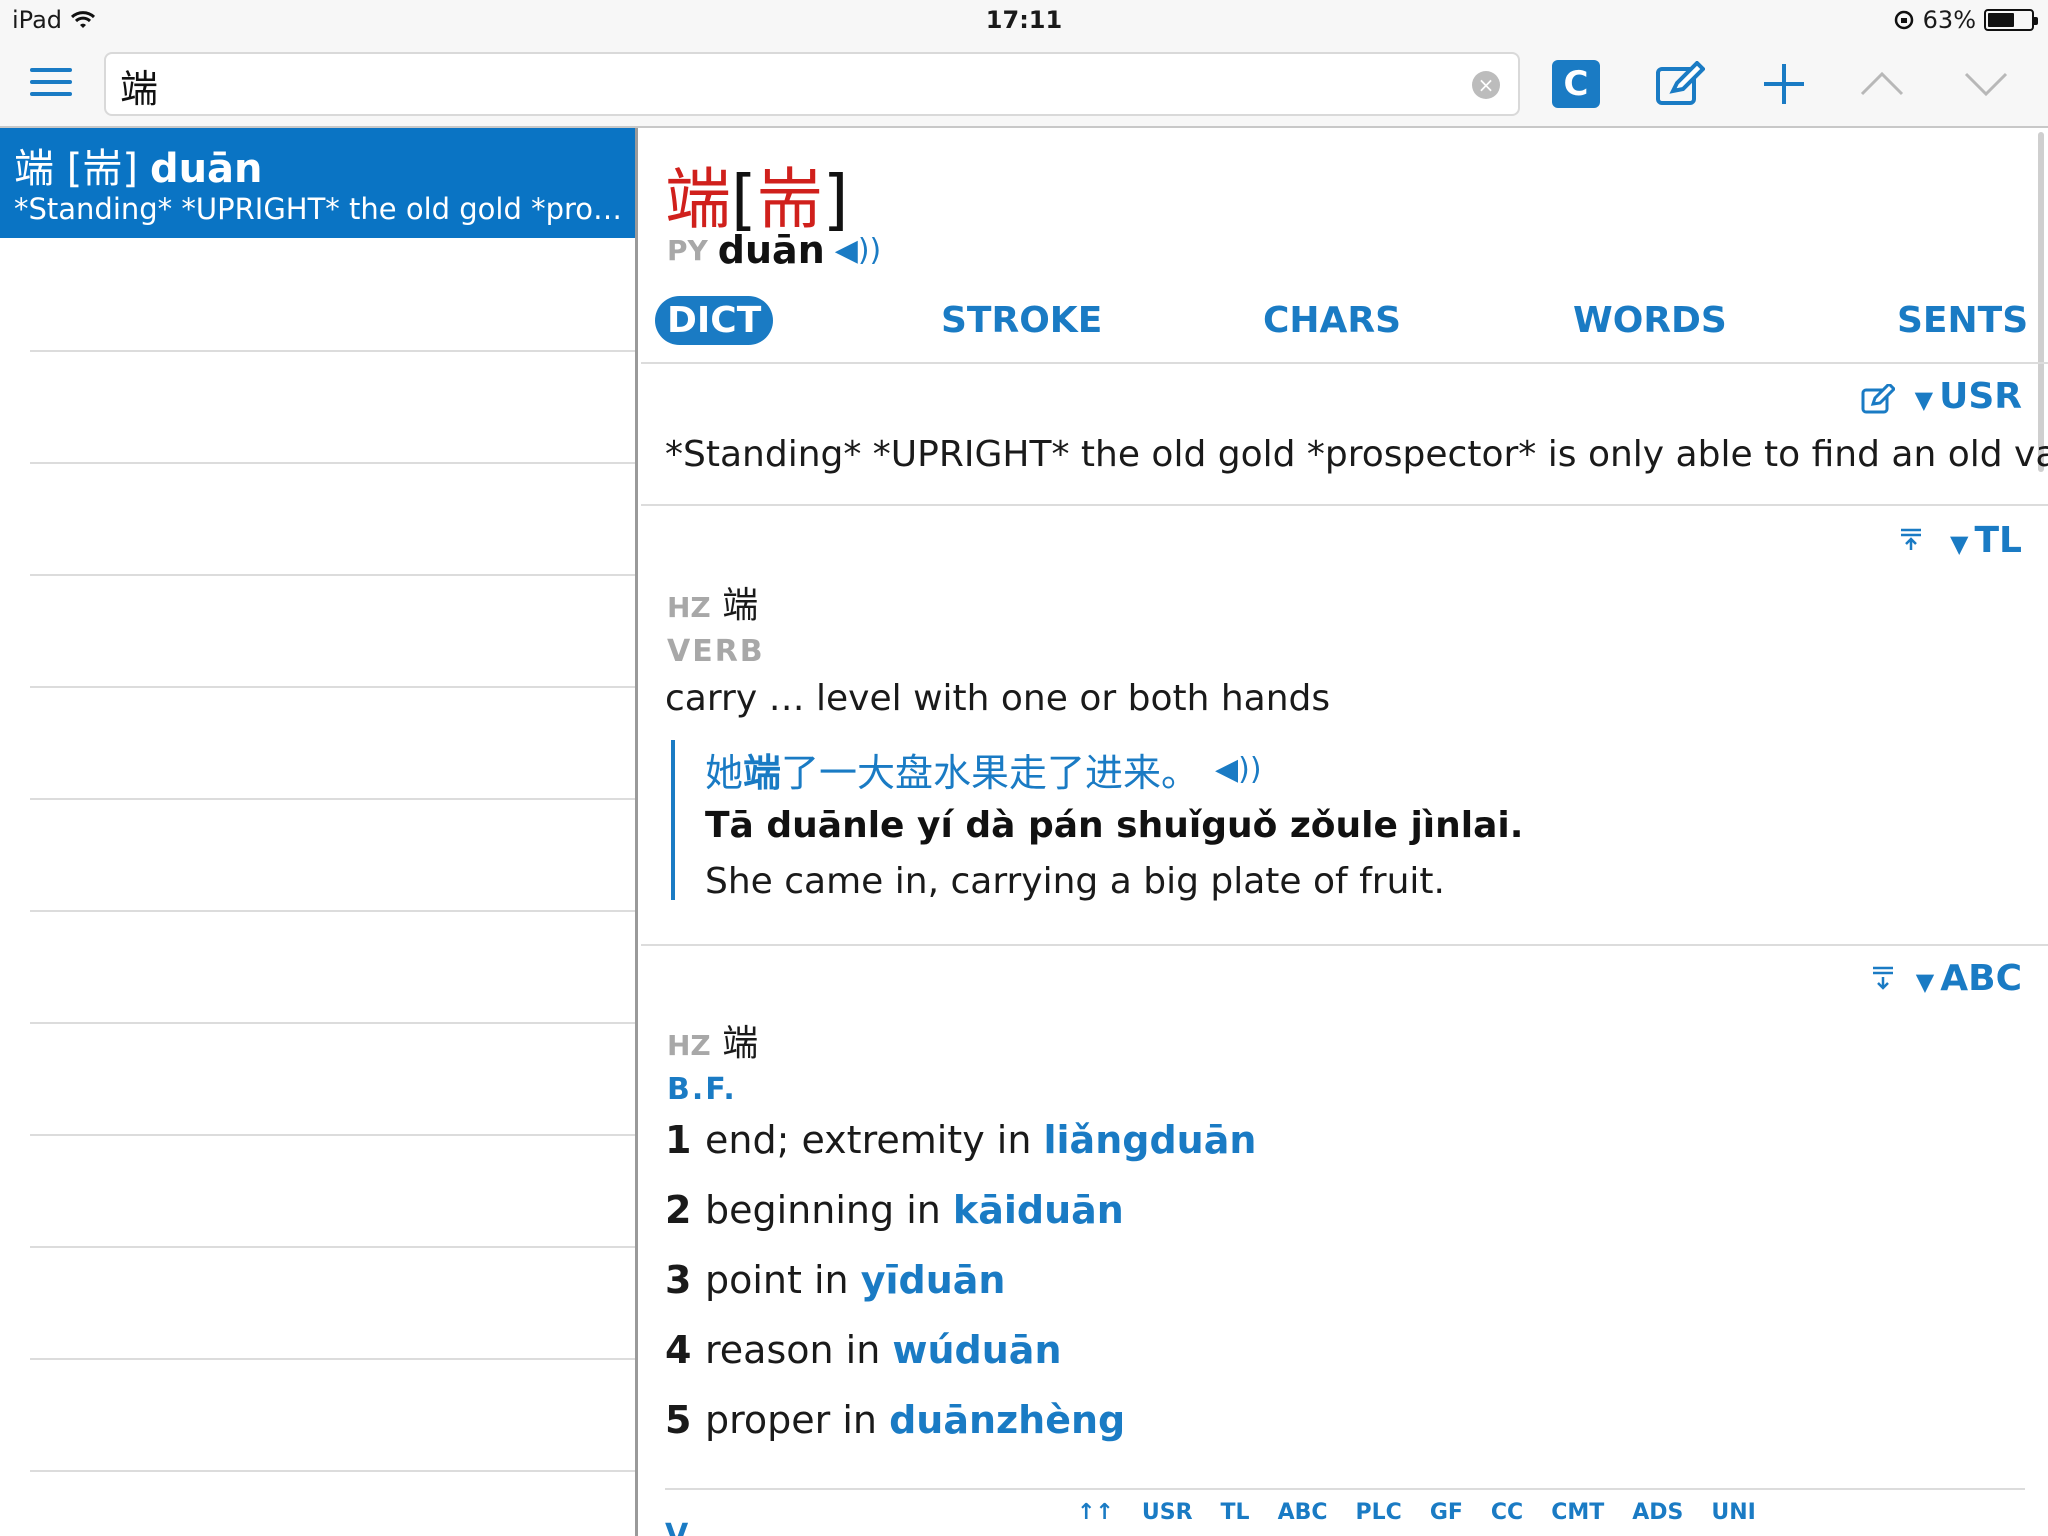 This screenshot has width=2048, height=1536. Describe the element at coordinates (1332, 320) in the screenshot. I see `tab-chars: CHARS` at that location.